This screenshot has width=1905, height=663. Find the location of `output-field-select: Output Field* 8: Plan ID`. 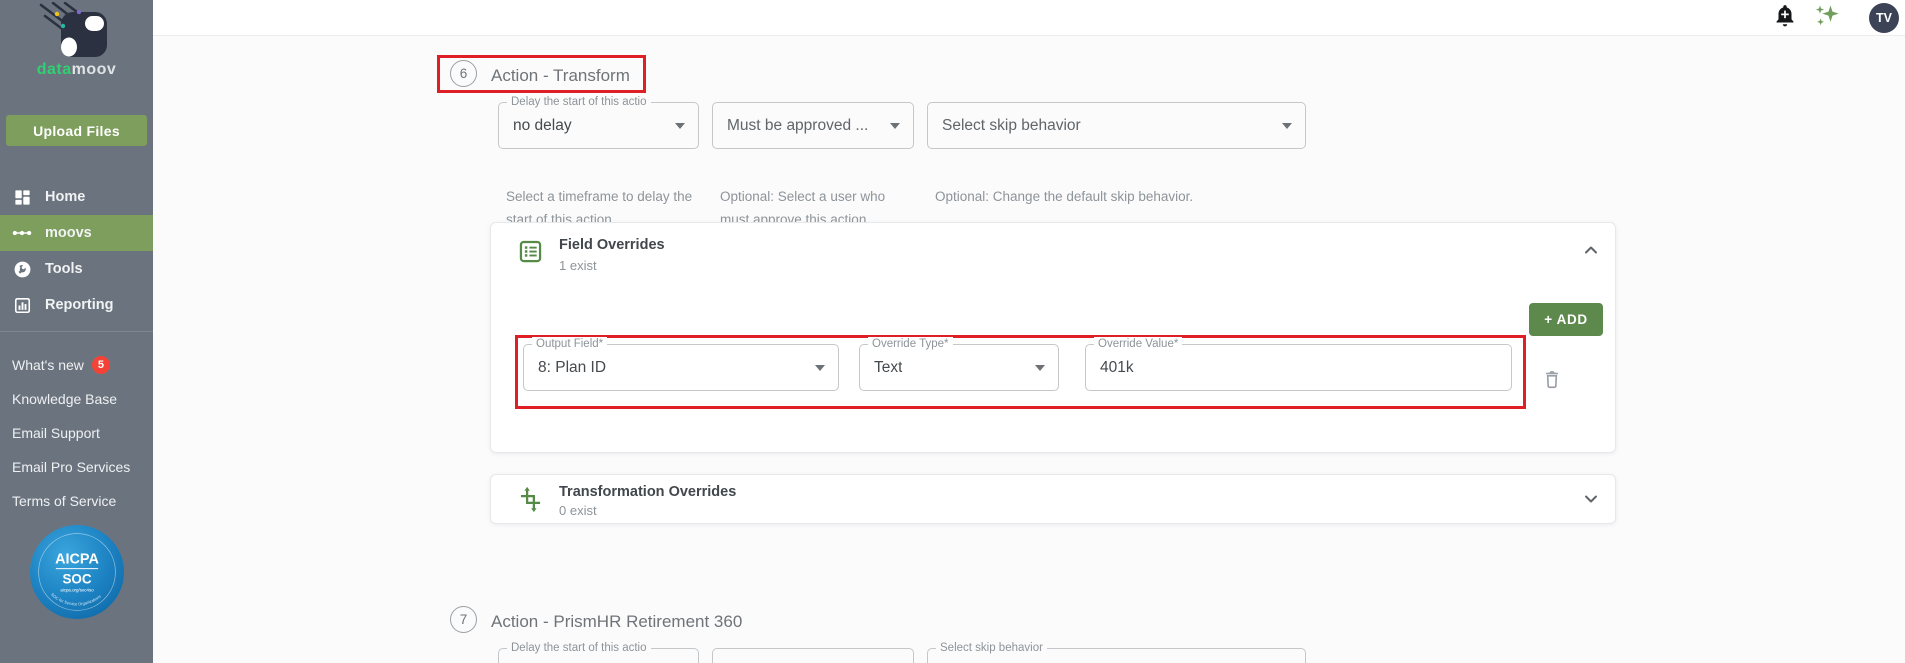

output-field-select: Output Field* 8: Plan ID is located at coordinates (681, 364).